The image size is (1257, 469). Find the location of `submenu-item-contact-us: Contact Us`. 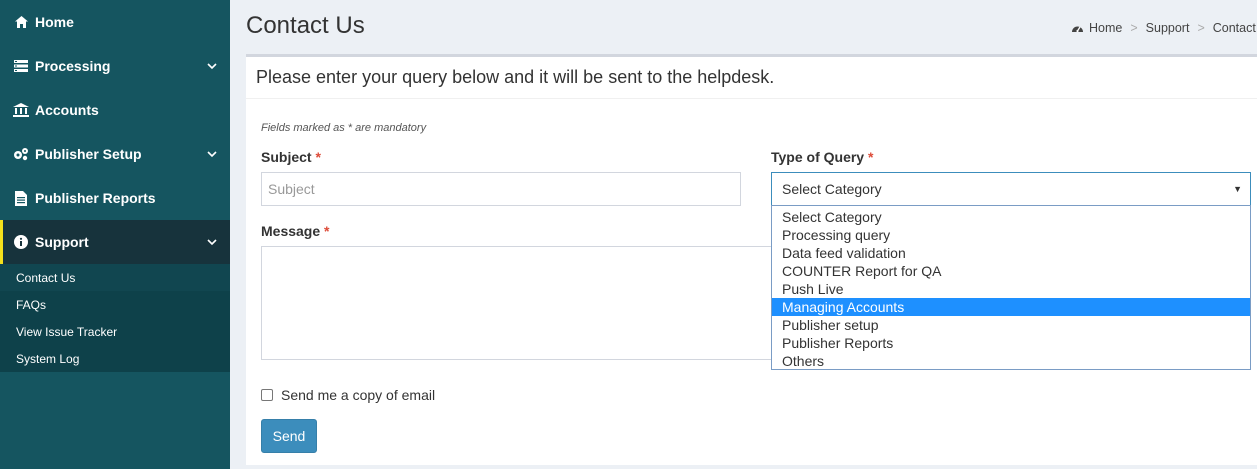

submenu-item-contact-us: Contact Us is located at coordinates (115, 277).